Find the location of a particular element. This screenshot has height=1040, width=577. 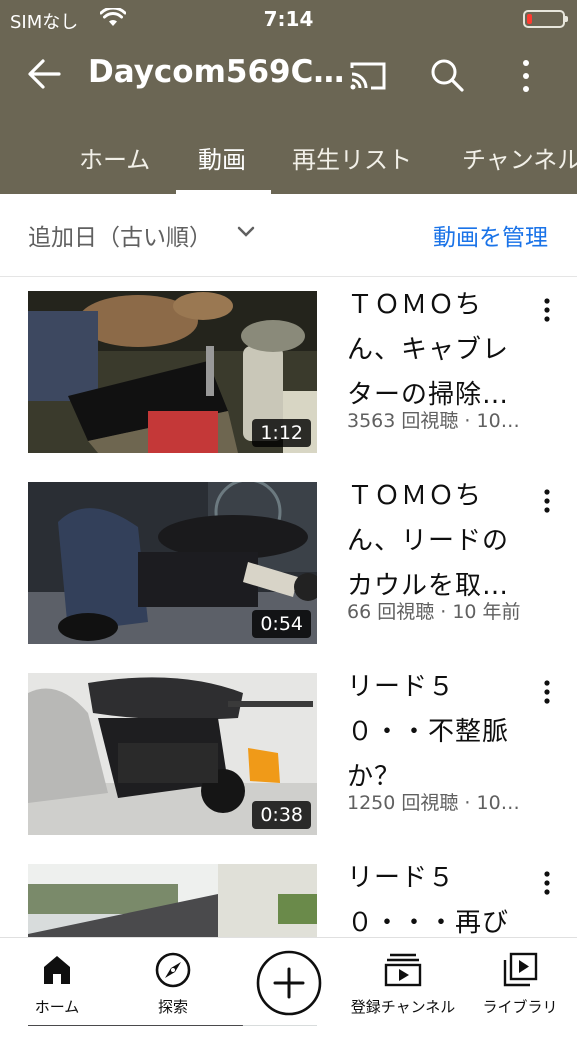

sort-dropdown: 追加日（古い順） is located at coordinates (120, 235).